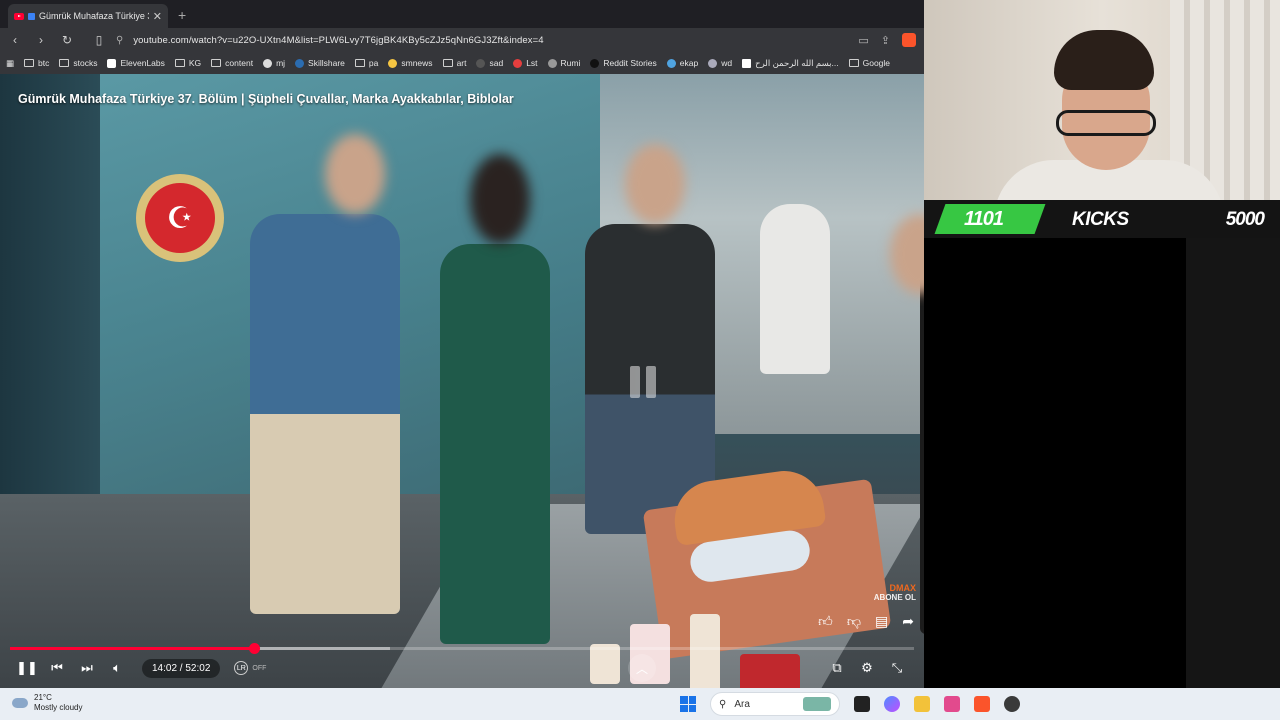  I want to click on blurred-face, so click(500, 199).